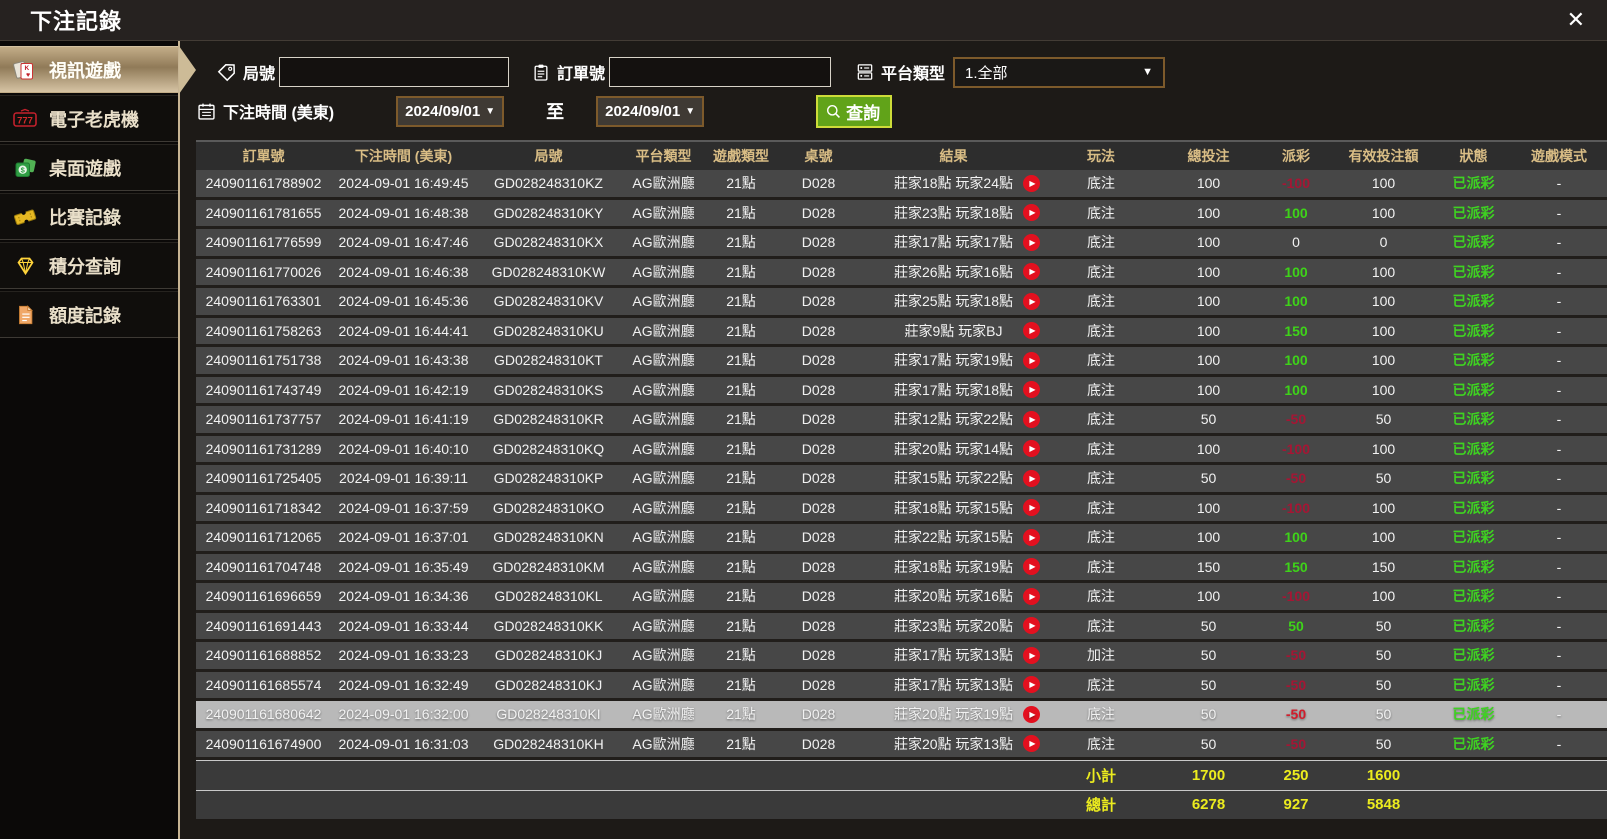 The width and height of the screenshot is (1607, 839). I want to click on sidebar-item-4: 比賽記錄, so click(89, 216).